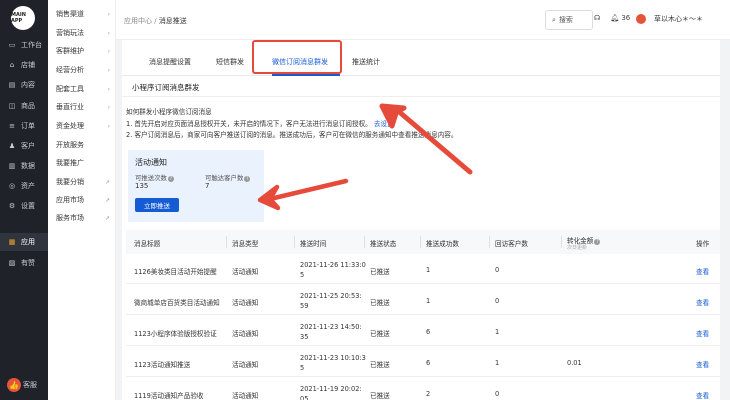  What do you see at coordinates (12, 65) in the screenshot?
I see `shop-icon: ⌂` at bounding box center [12, 65].